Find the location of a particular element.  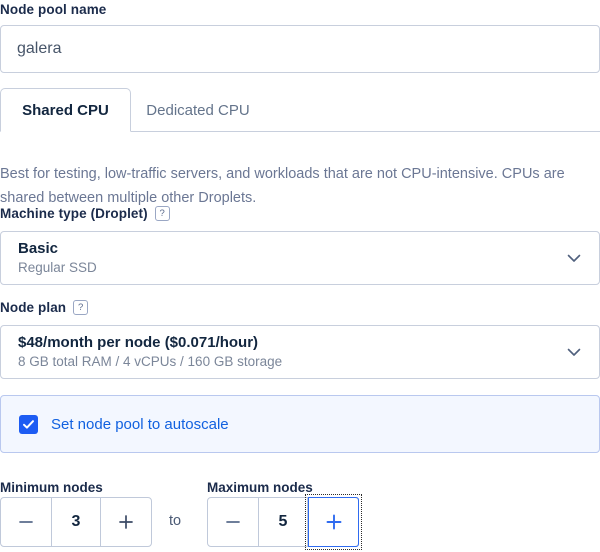

node-pool-name-label: Node pool name is located at coordinates (53, 9).